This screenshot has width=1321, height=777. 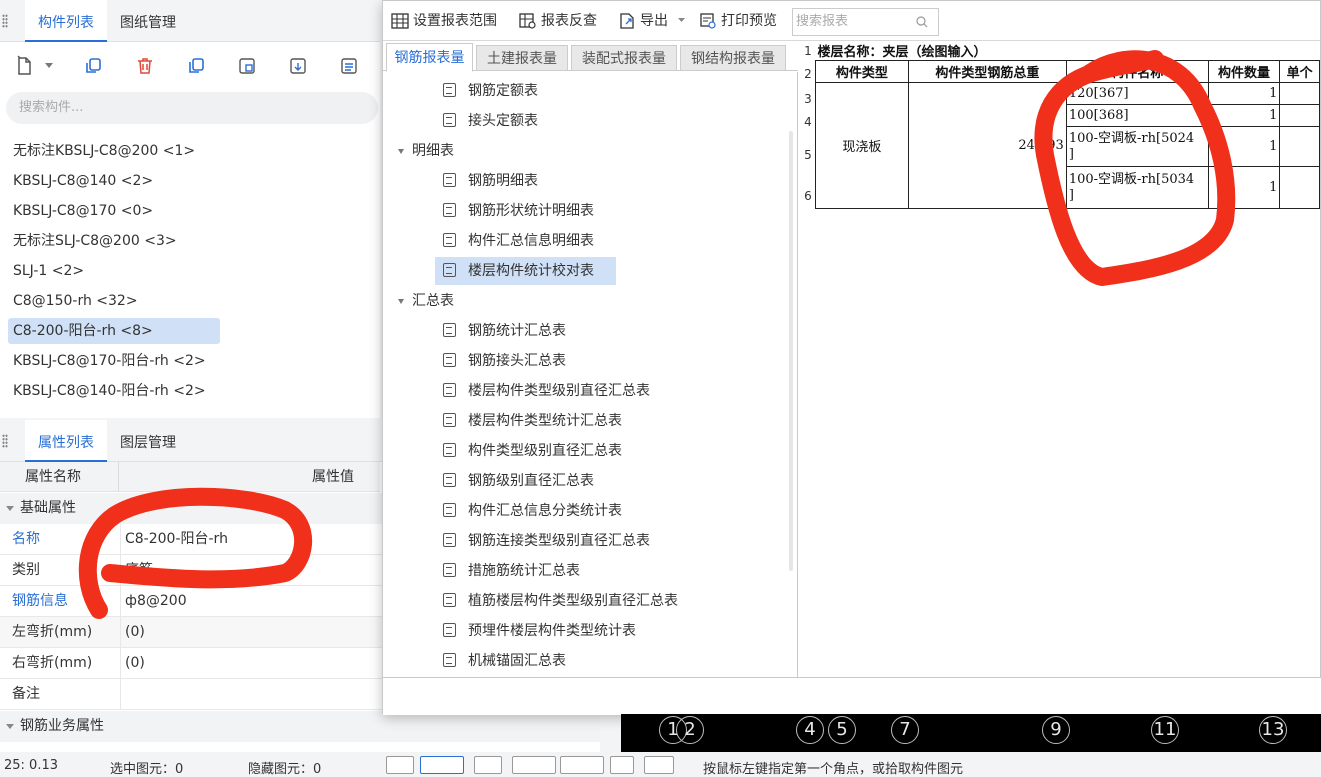 What do you see at coordinates (525, 271) in the screenshot?
I see `tree-item-selected: 楼层构件统计校对表` at bounding box center [525, 271].